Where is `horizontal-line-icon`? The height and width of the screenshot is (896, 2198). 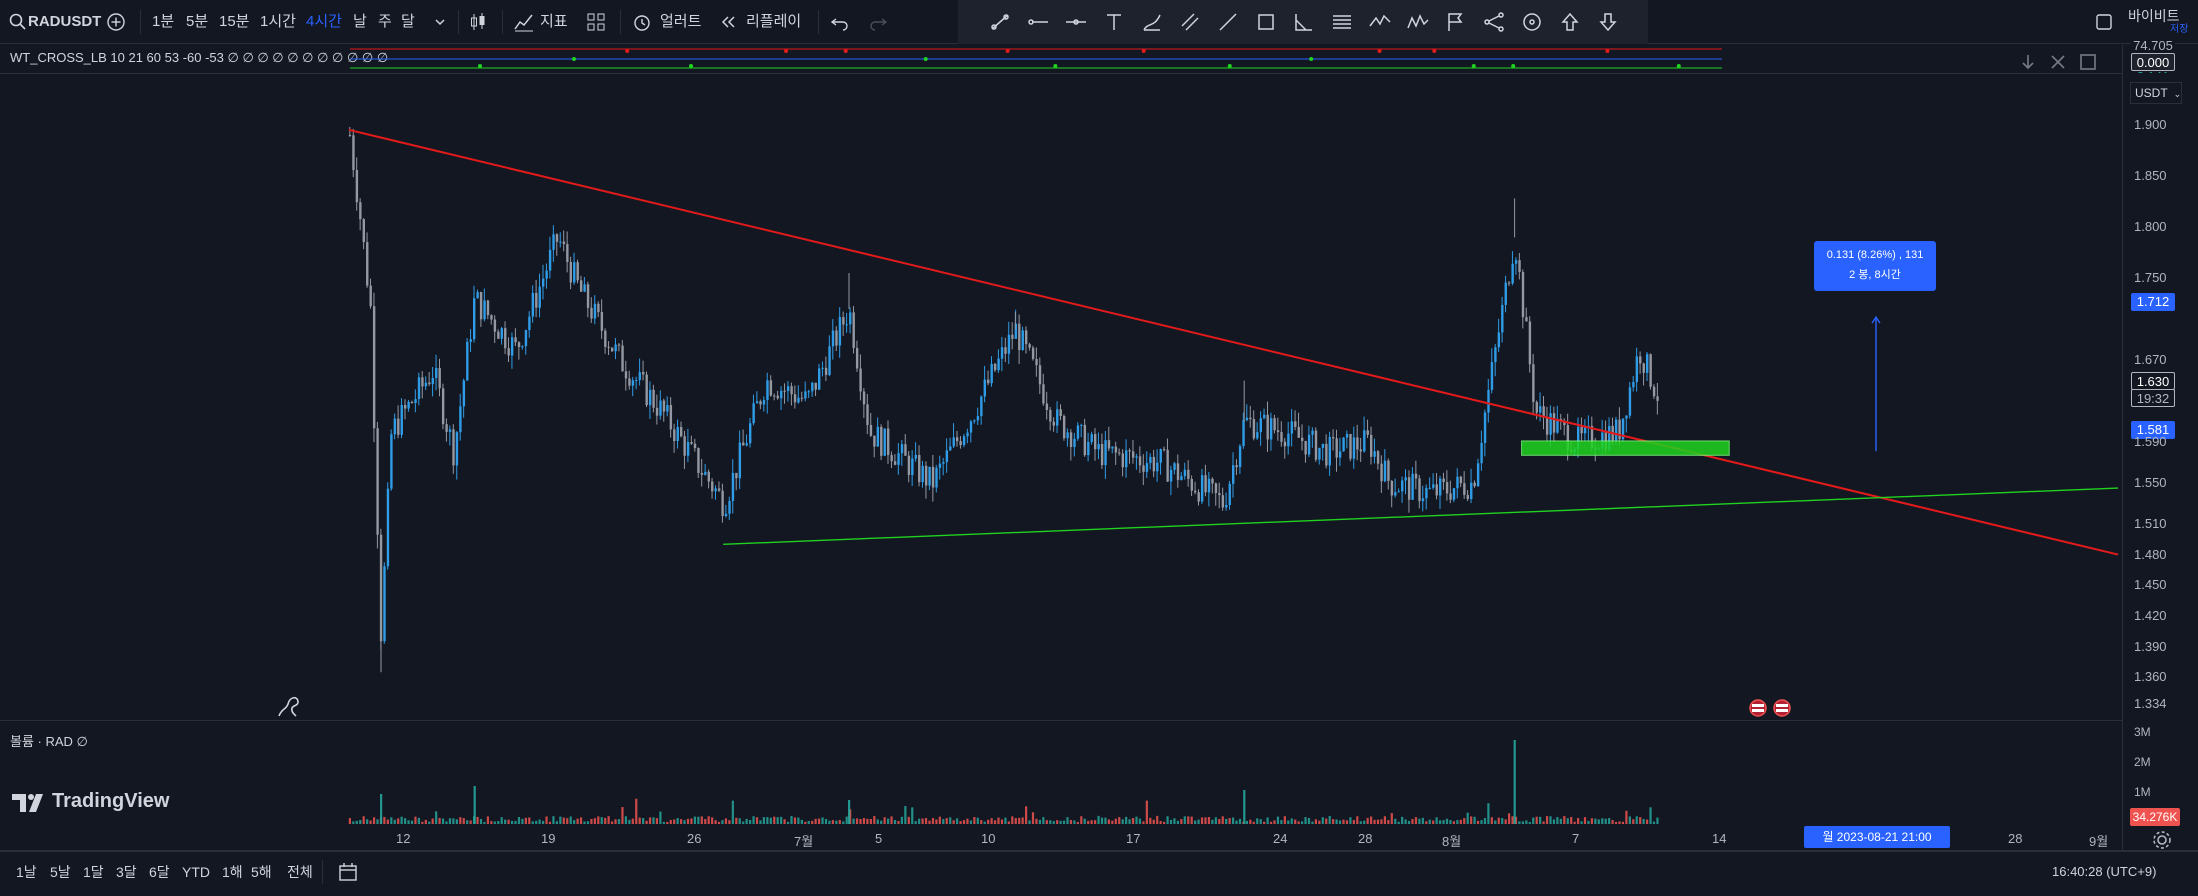
horizontal-line-icon is located at coordinates (1076, 22).